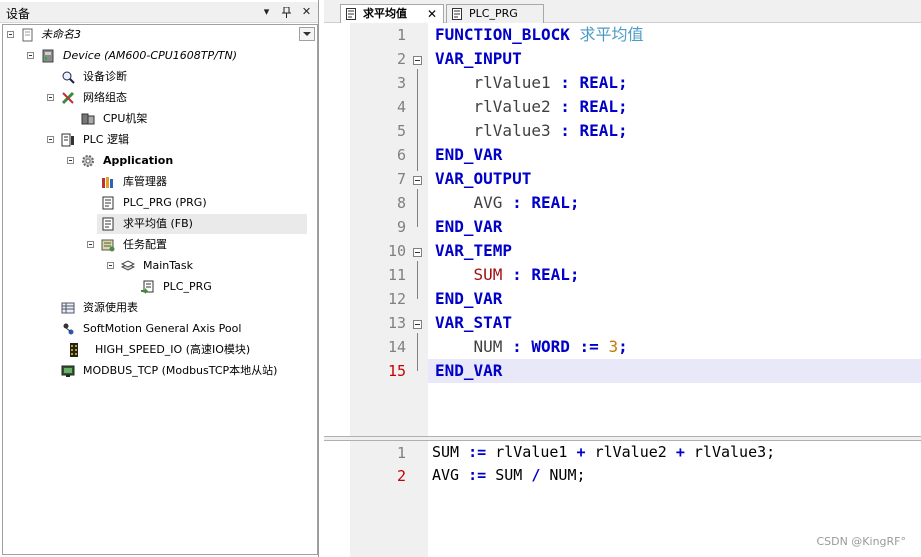 This screenshot has height=557, width=921. I want to click on tree-item-cpu-rack: CPU机架, so click(160, 119).